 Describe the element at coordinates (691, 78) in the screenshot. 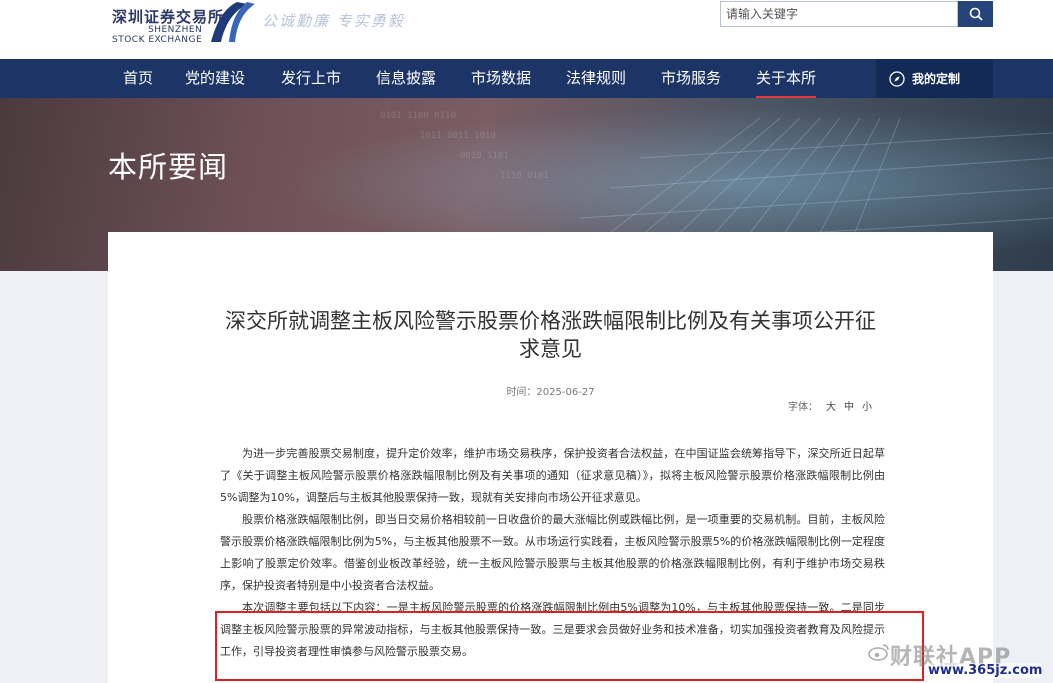

I see `nav-item-market-services: 市场服务` at that location.